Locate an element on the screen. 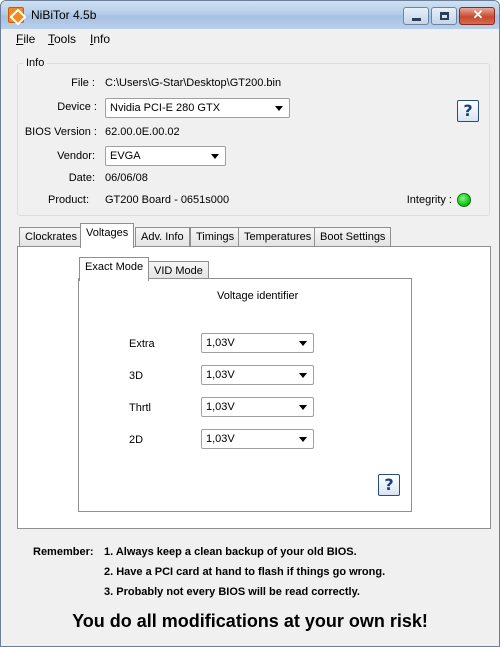 This screenshot has width=500, height=647. tab-boot-settings: Boot Settings is located at coordinates (353, 237).